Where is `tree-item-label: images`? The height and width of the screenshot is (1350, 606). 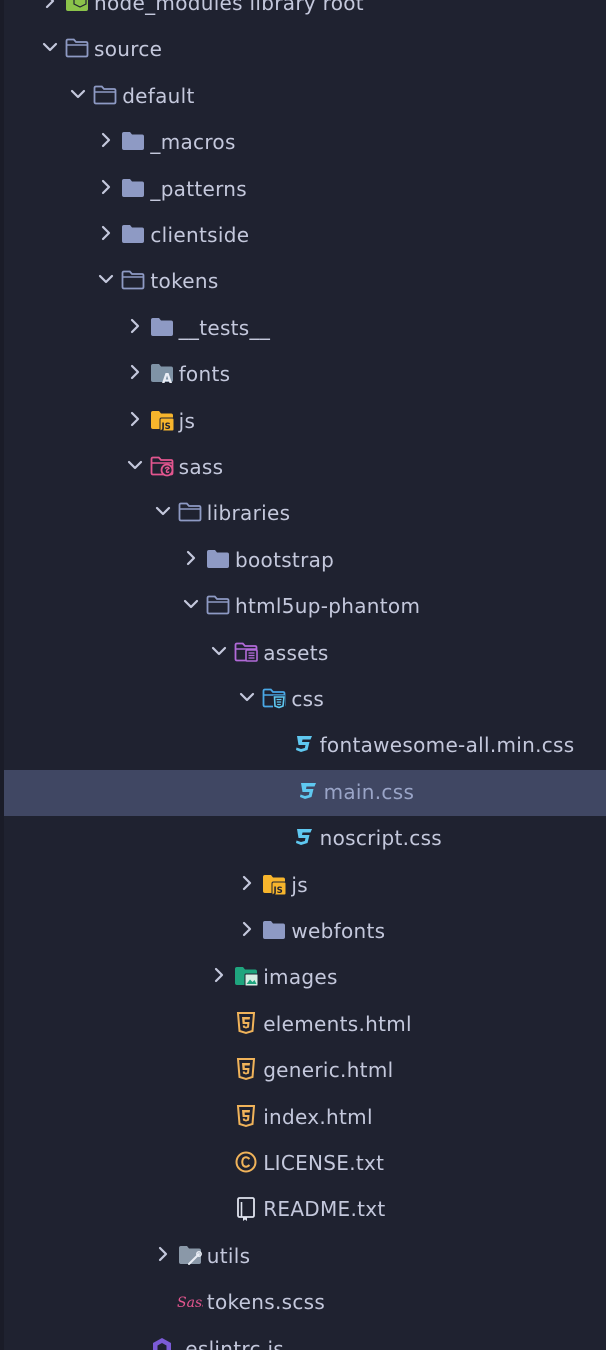 tree-item-label: images is located at coordinates (300, 977).